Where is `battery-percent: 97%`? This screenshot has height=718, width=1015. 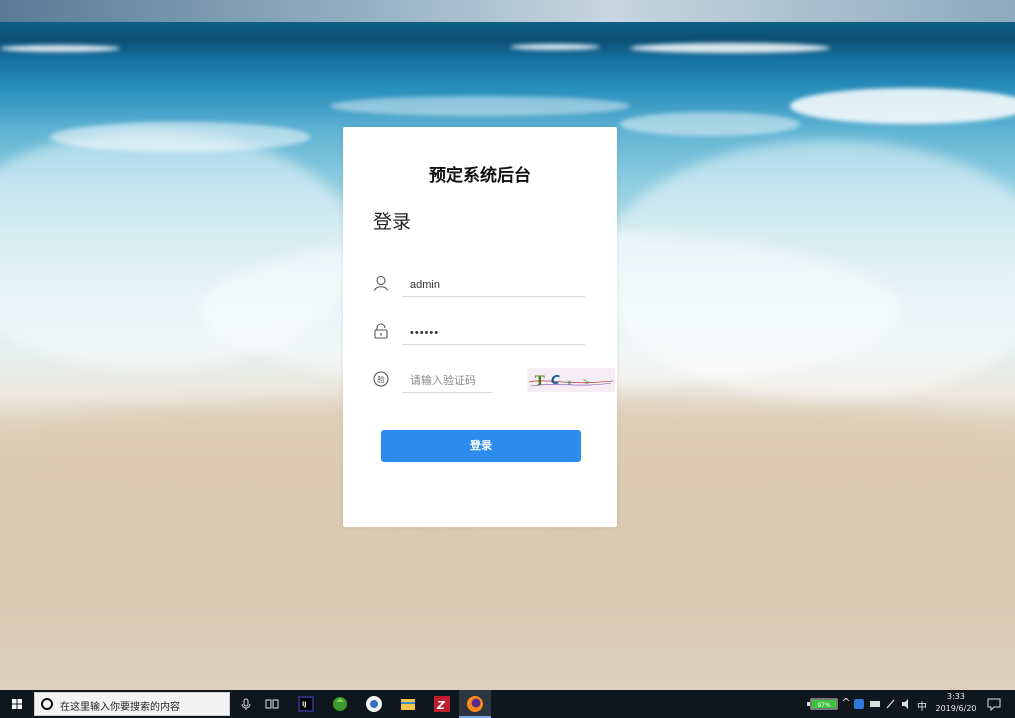
battery-percent: 97% is located at coordinates (824, 705).